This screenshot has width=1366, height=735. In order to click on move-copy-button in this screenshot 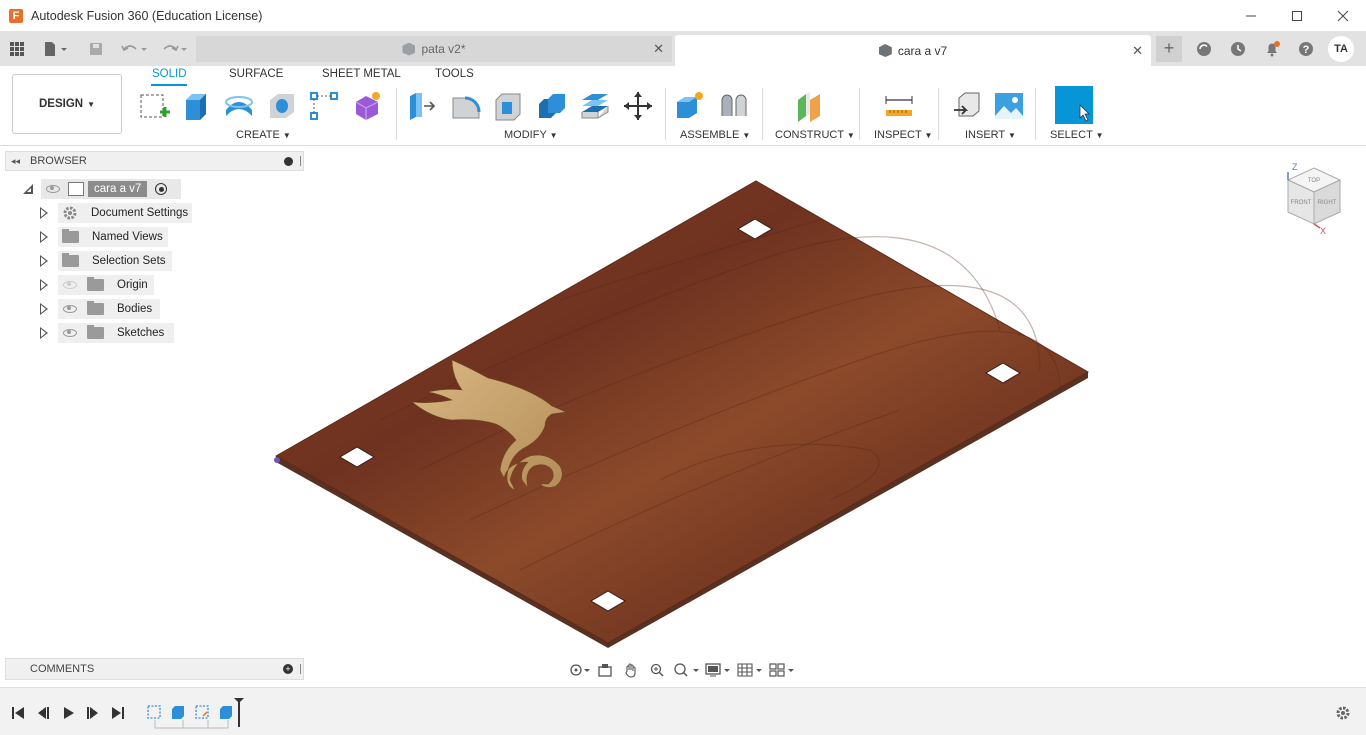, I will do `click(638, 106)`.